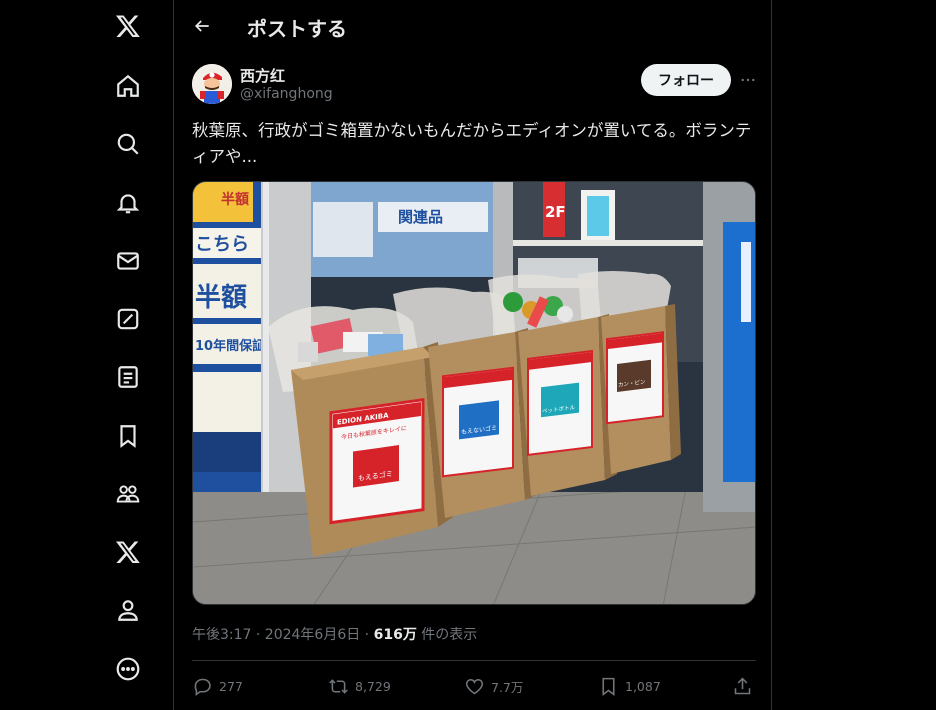  Describe the element at coordinates (473, 26) in the screenshot. I see `post-header: ポストする` at that location.